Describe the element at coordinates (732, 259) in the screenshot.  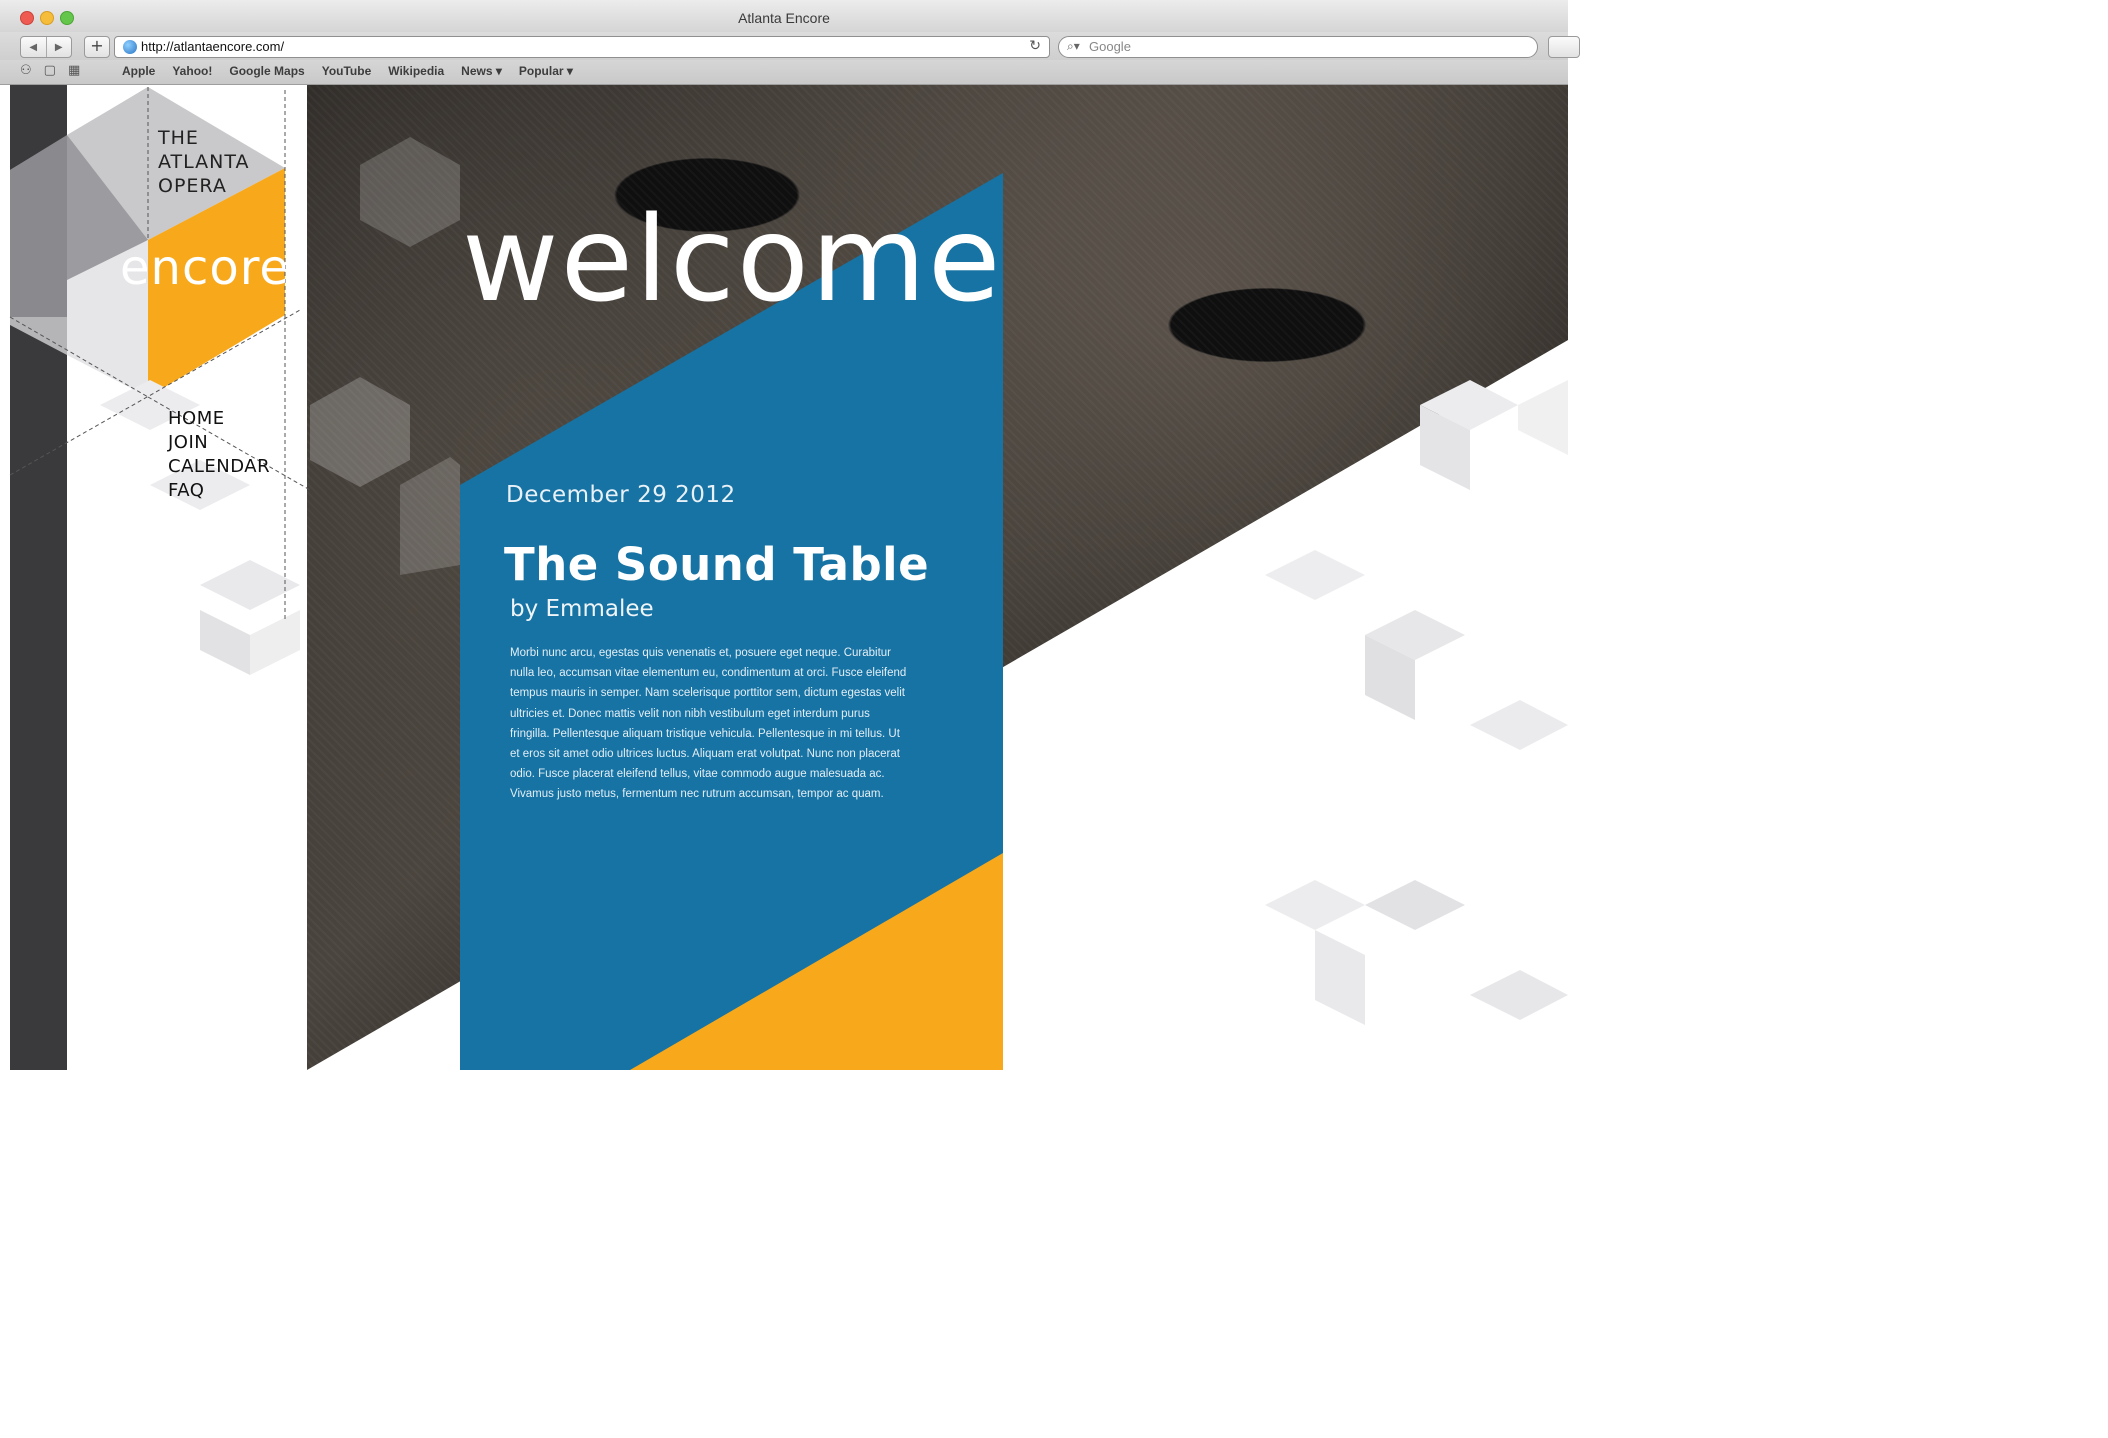
I see `hero-heading: welcome` at that location.